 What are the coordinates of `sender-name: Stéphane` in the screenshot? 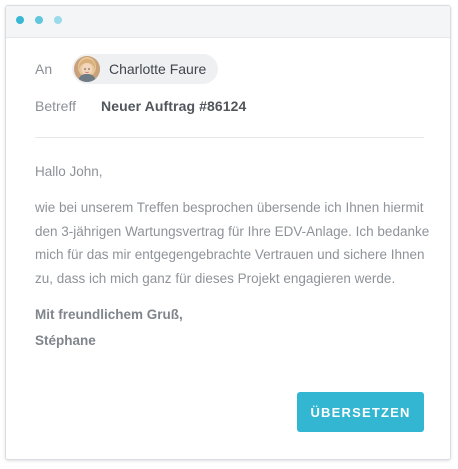 It's located at (65, 340).